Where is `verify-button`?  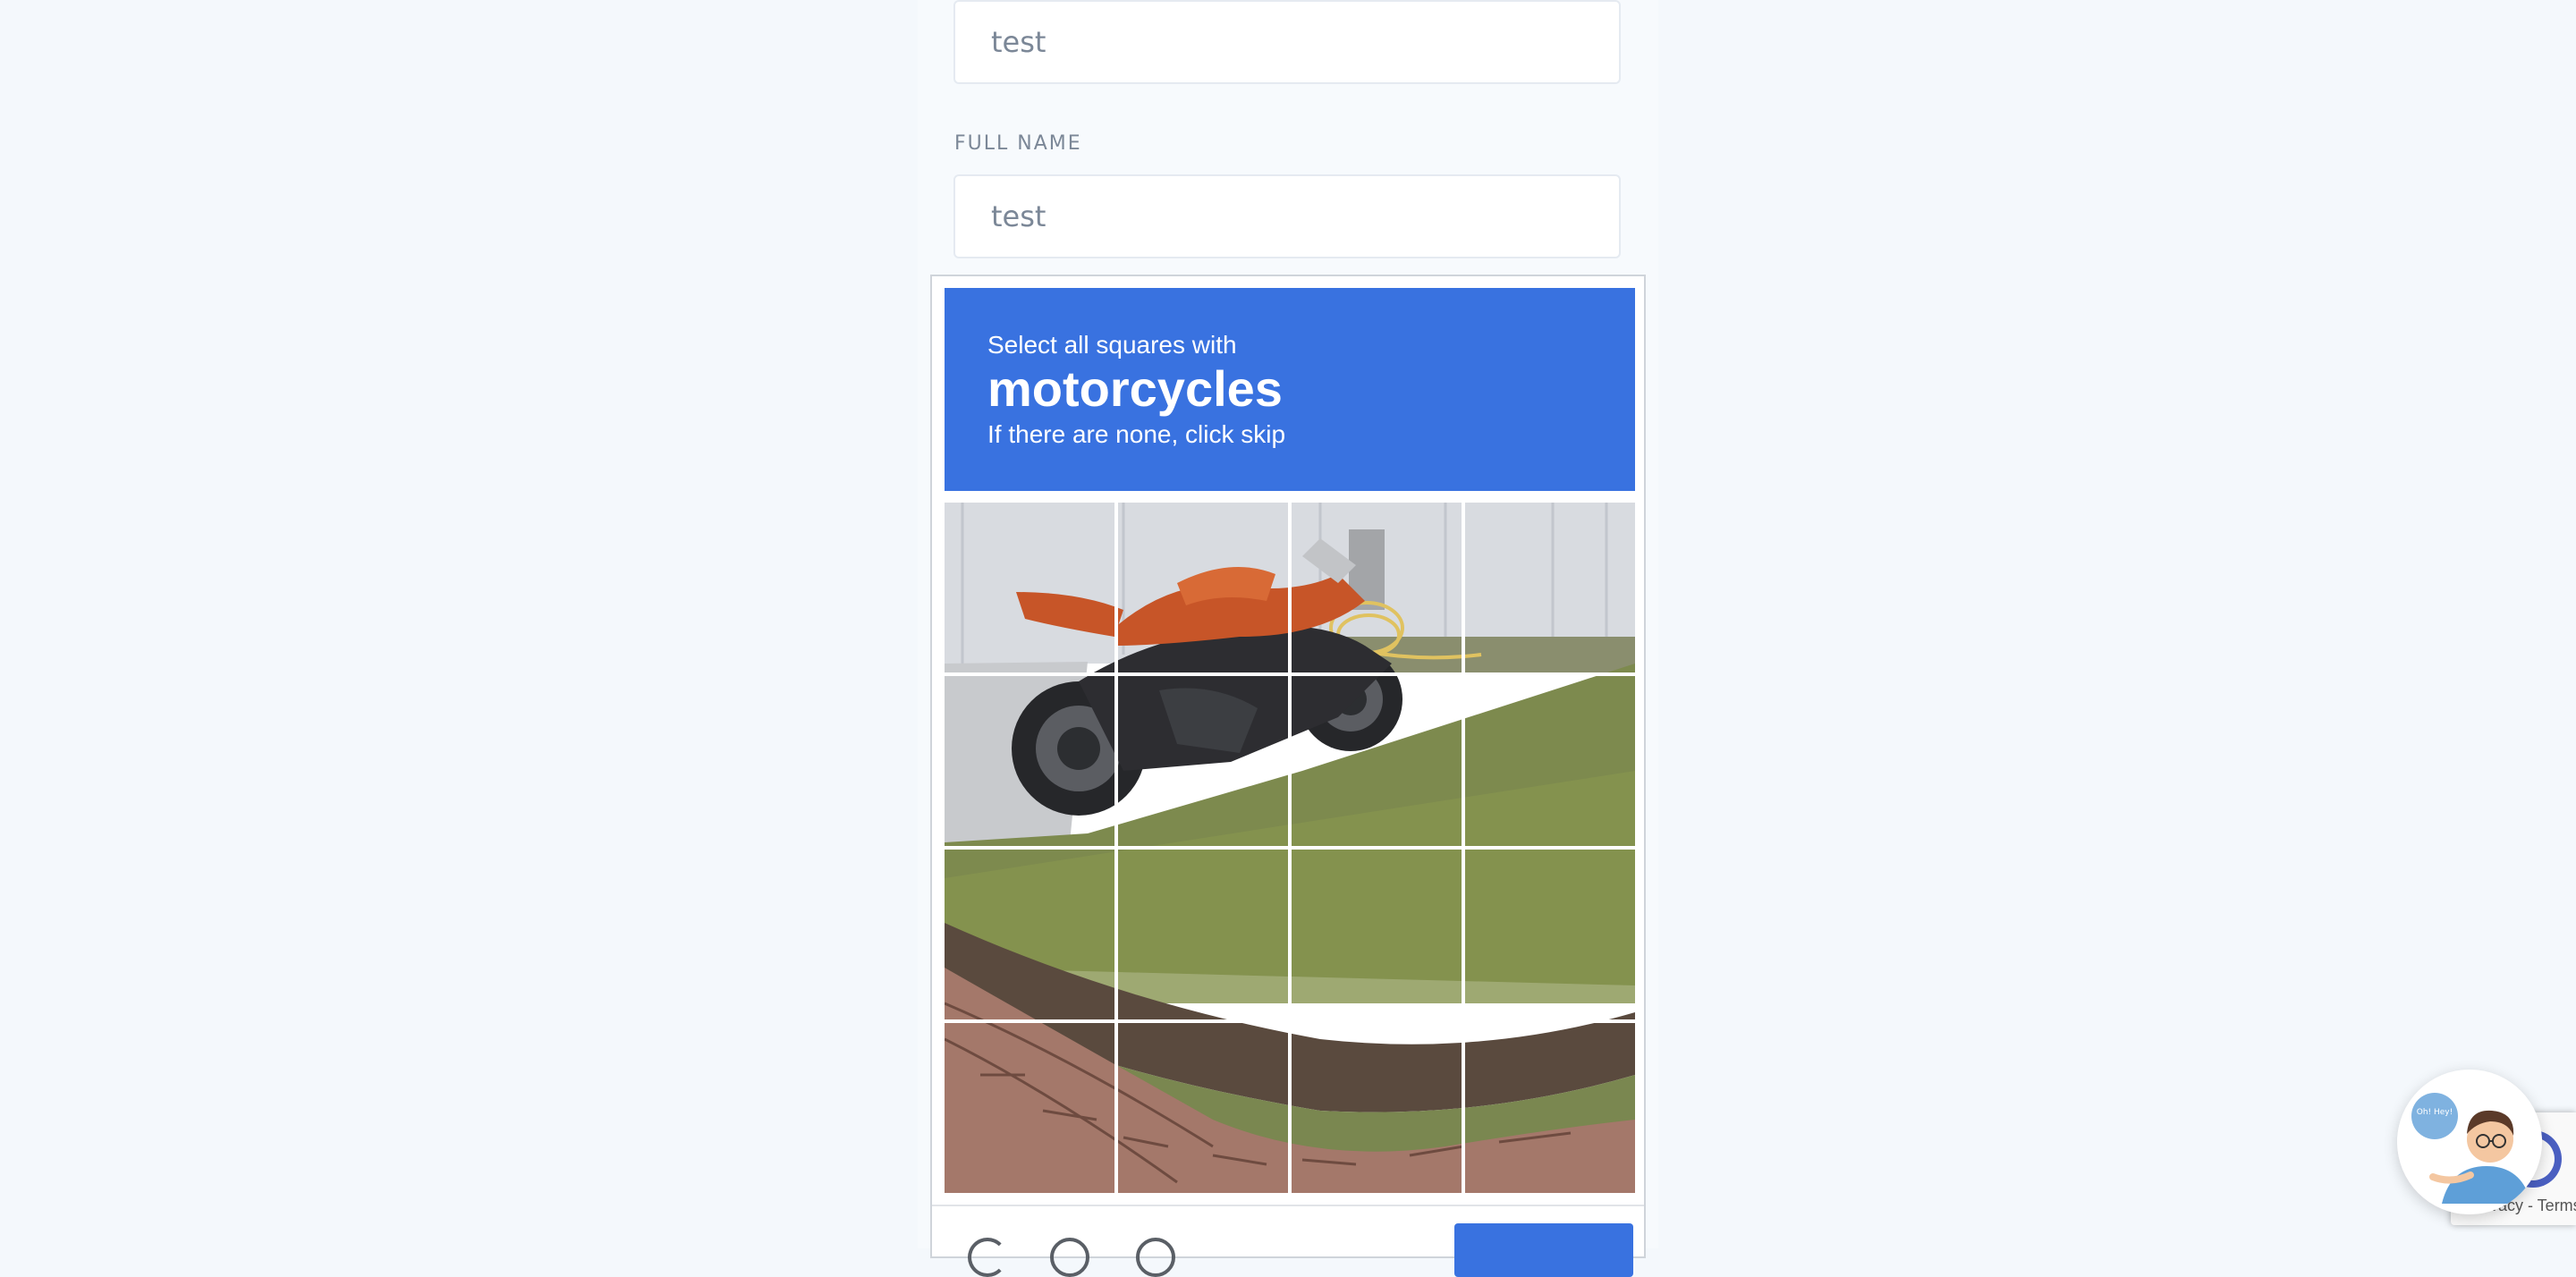 verify-button is located at coordinates (1543, 1250).